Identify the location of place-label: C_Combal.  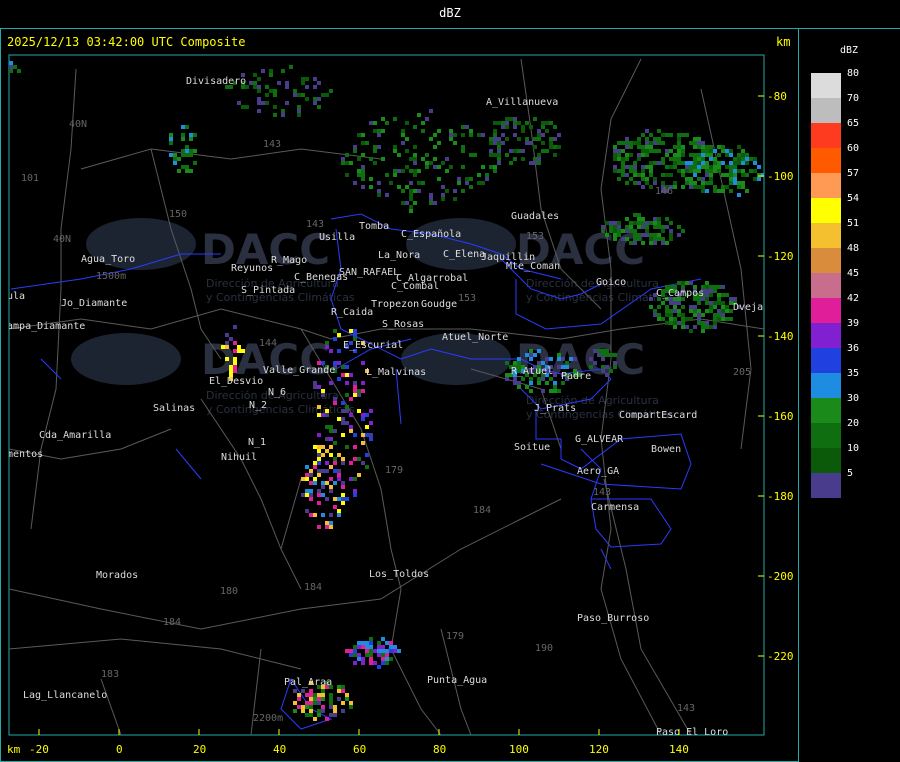
(415, 286).